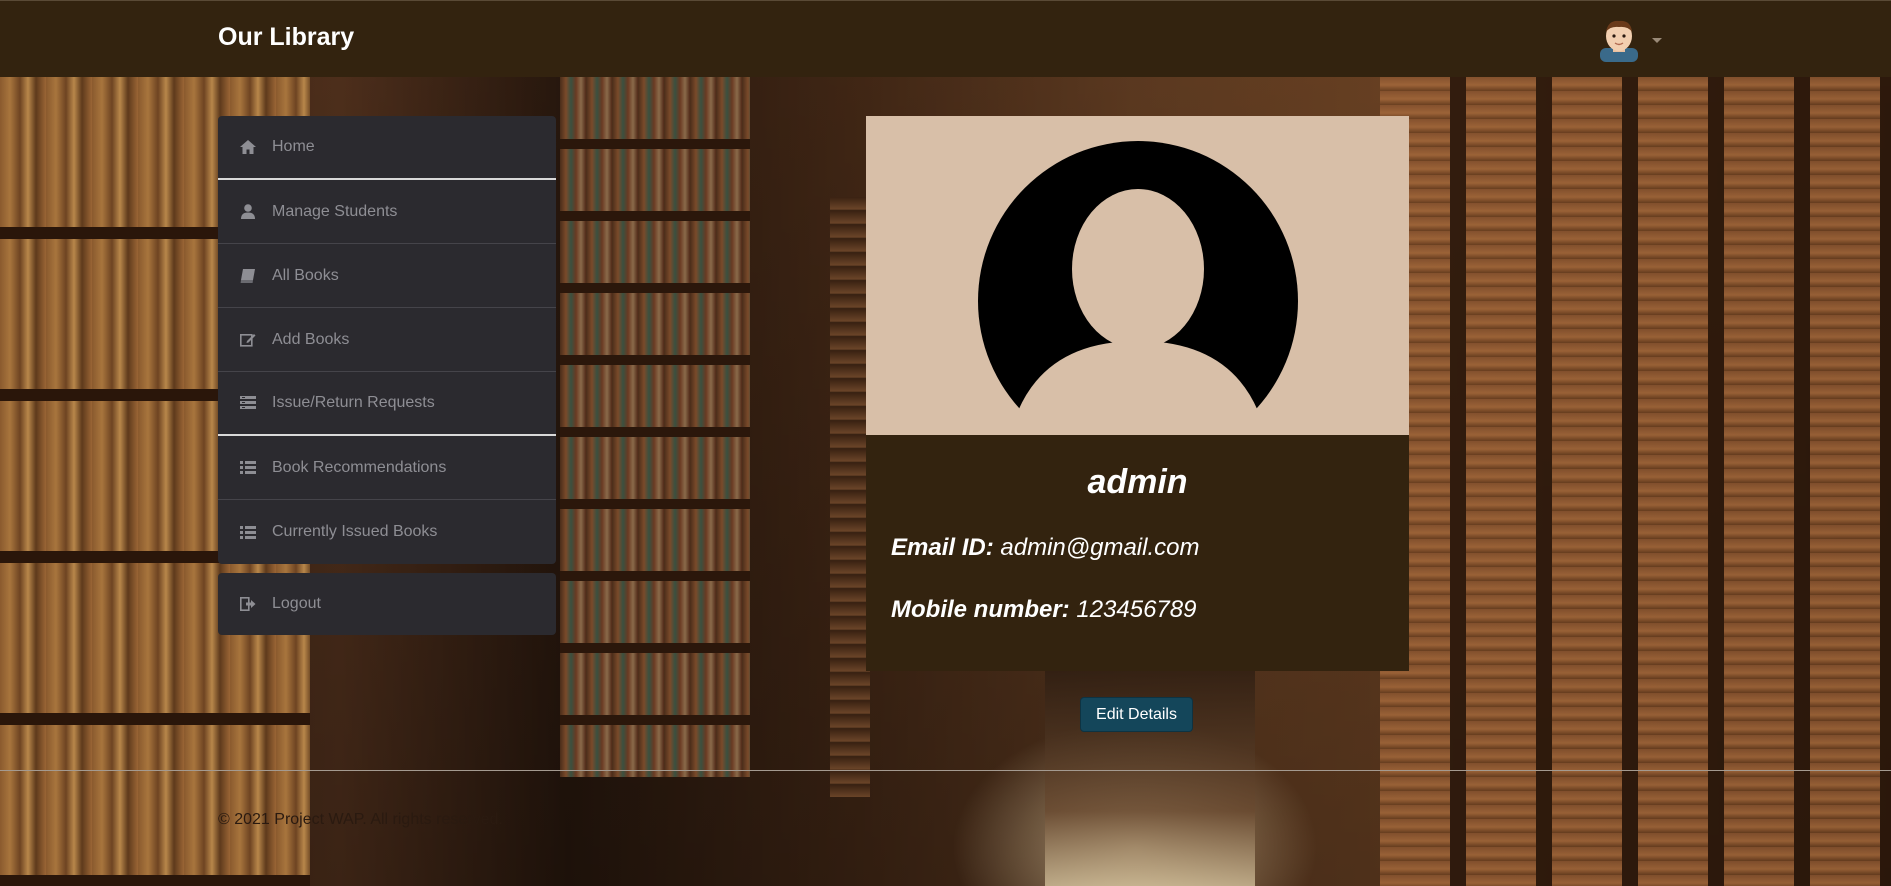 This screenshot has width=1891, height=886. I want to click on bookshelf-narrow, so click(850, 497).